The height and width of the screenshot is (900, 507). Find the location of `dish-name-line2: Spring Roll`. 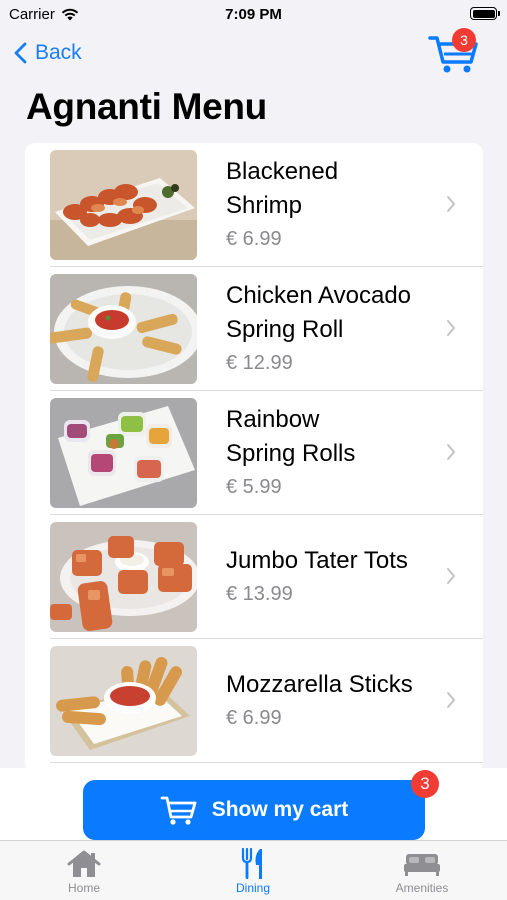

dish-name-line2: Spring Roll is located at coordinates (285, 329).